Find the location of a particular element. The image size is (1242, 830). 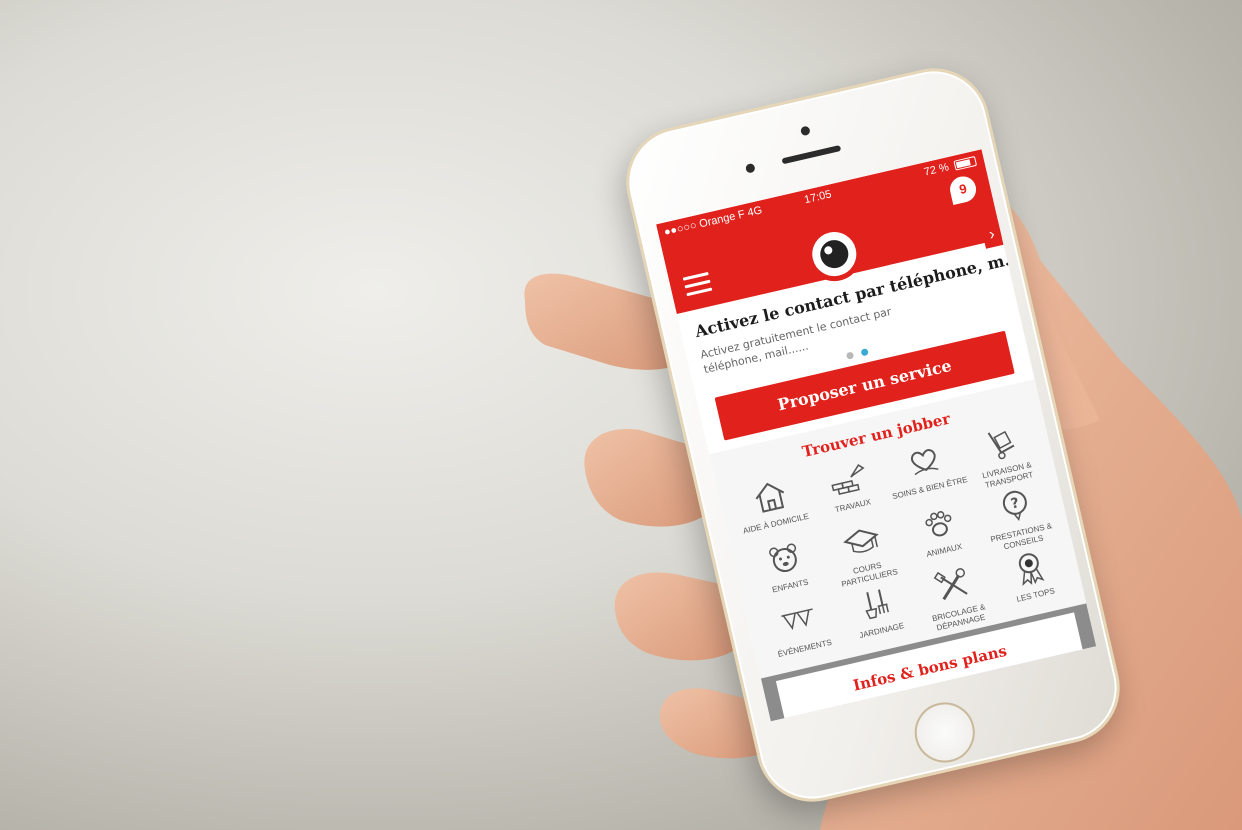

paw-icon is located at coordinates (937, 524).